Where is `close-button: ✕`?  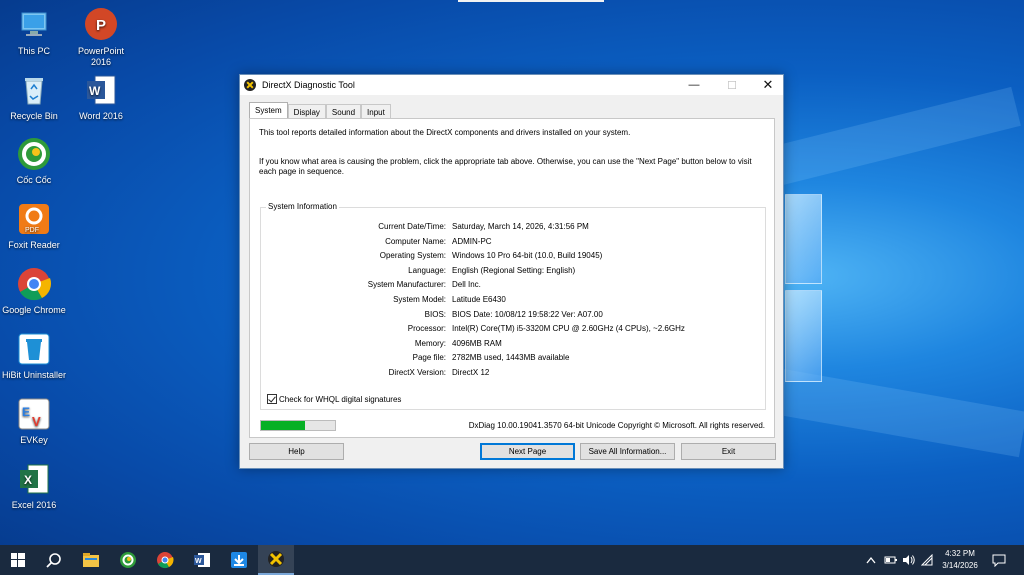 close-button: ✕ is located at coordinates (768, 85).